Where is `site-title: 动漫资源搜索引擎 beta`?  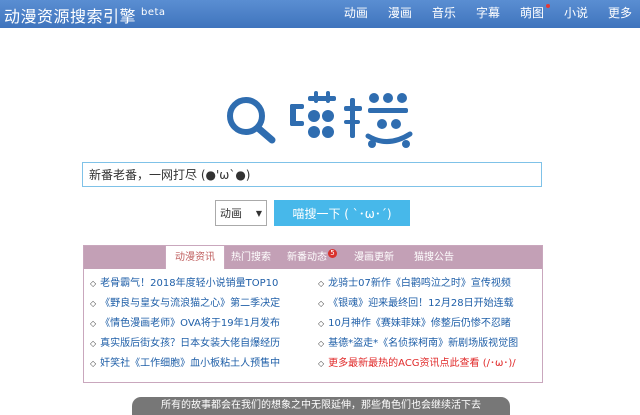
site-title: 动漫资源搜索引擎 beta is located at coordinates (85, 15).